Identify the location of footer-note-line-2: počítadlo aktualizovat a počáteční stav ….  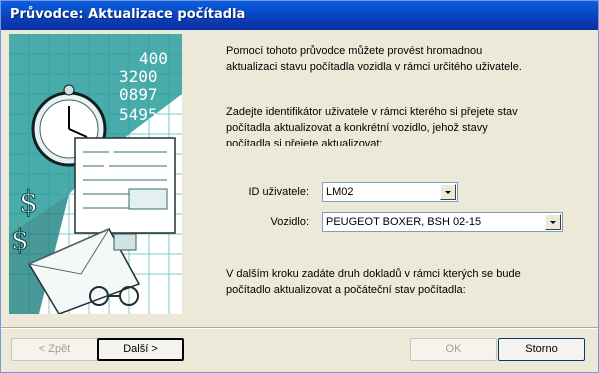
(346, 290).